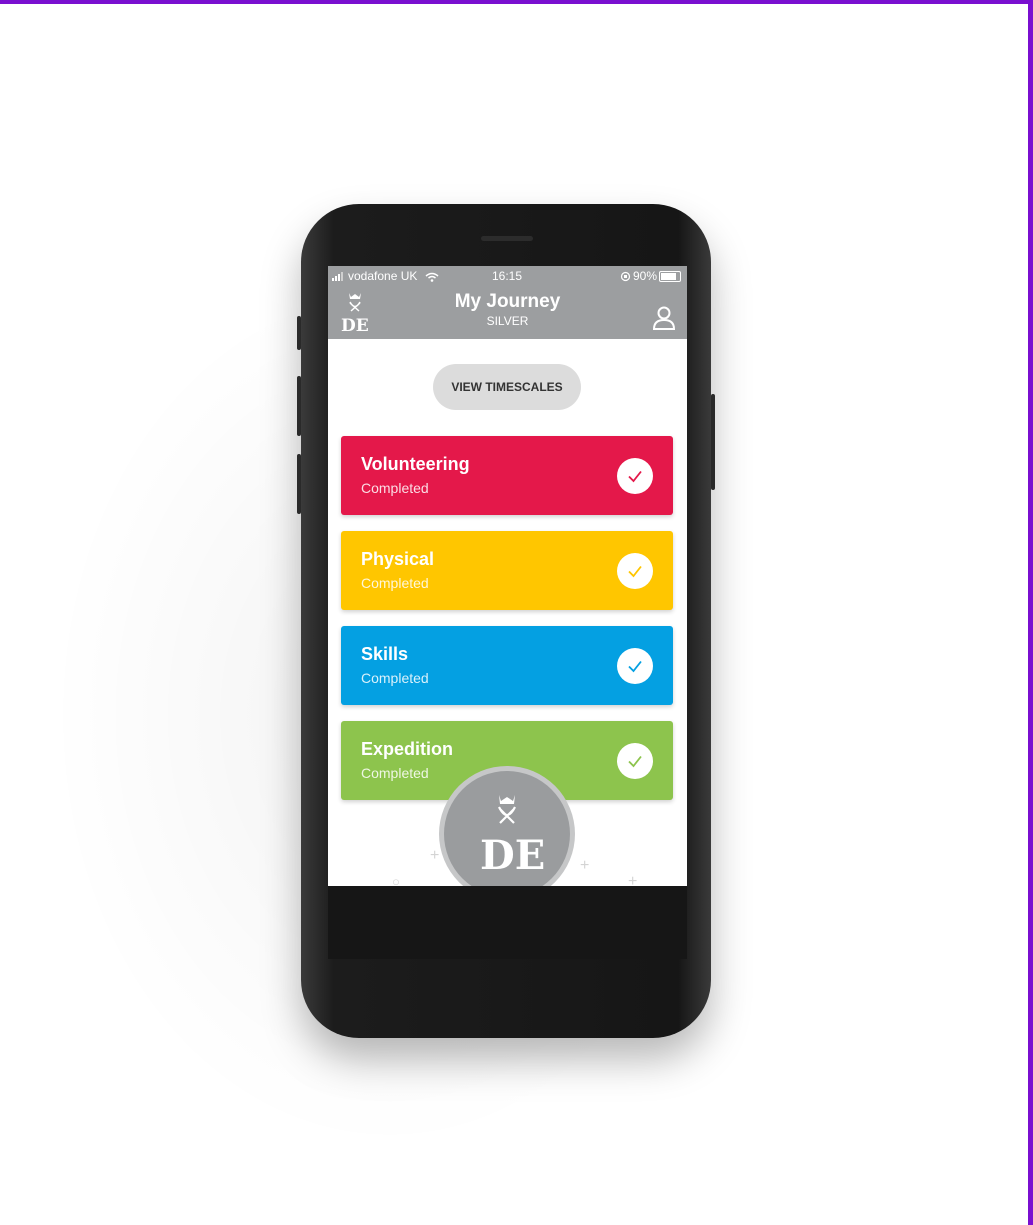 This screenshot has height=1225, width=1033. What do you see at coordinates (383, 276) in the screenshot?
I see `carrier-label: vodafone UK` at bounding box center [383, 276].